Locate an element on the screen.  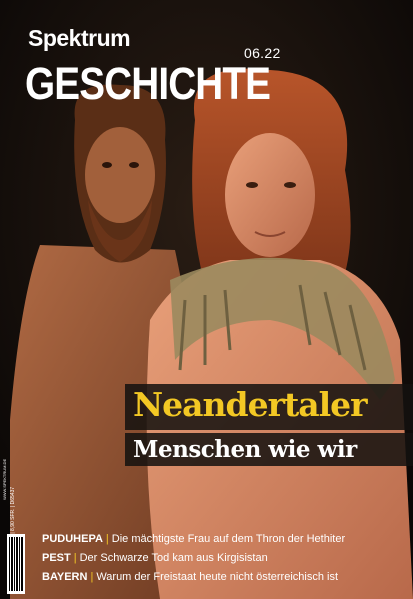
barcode-graphic is located at coordinates (16, 564).